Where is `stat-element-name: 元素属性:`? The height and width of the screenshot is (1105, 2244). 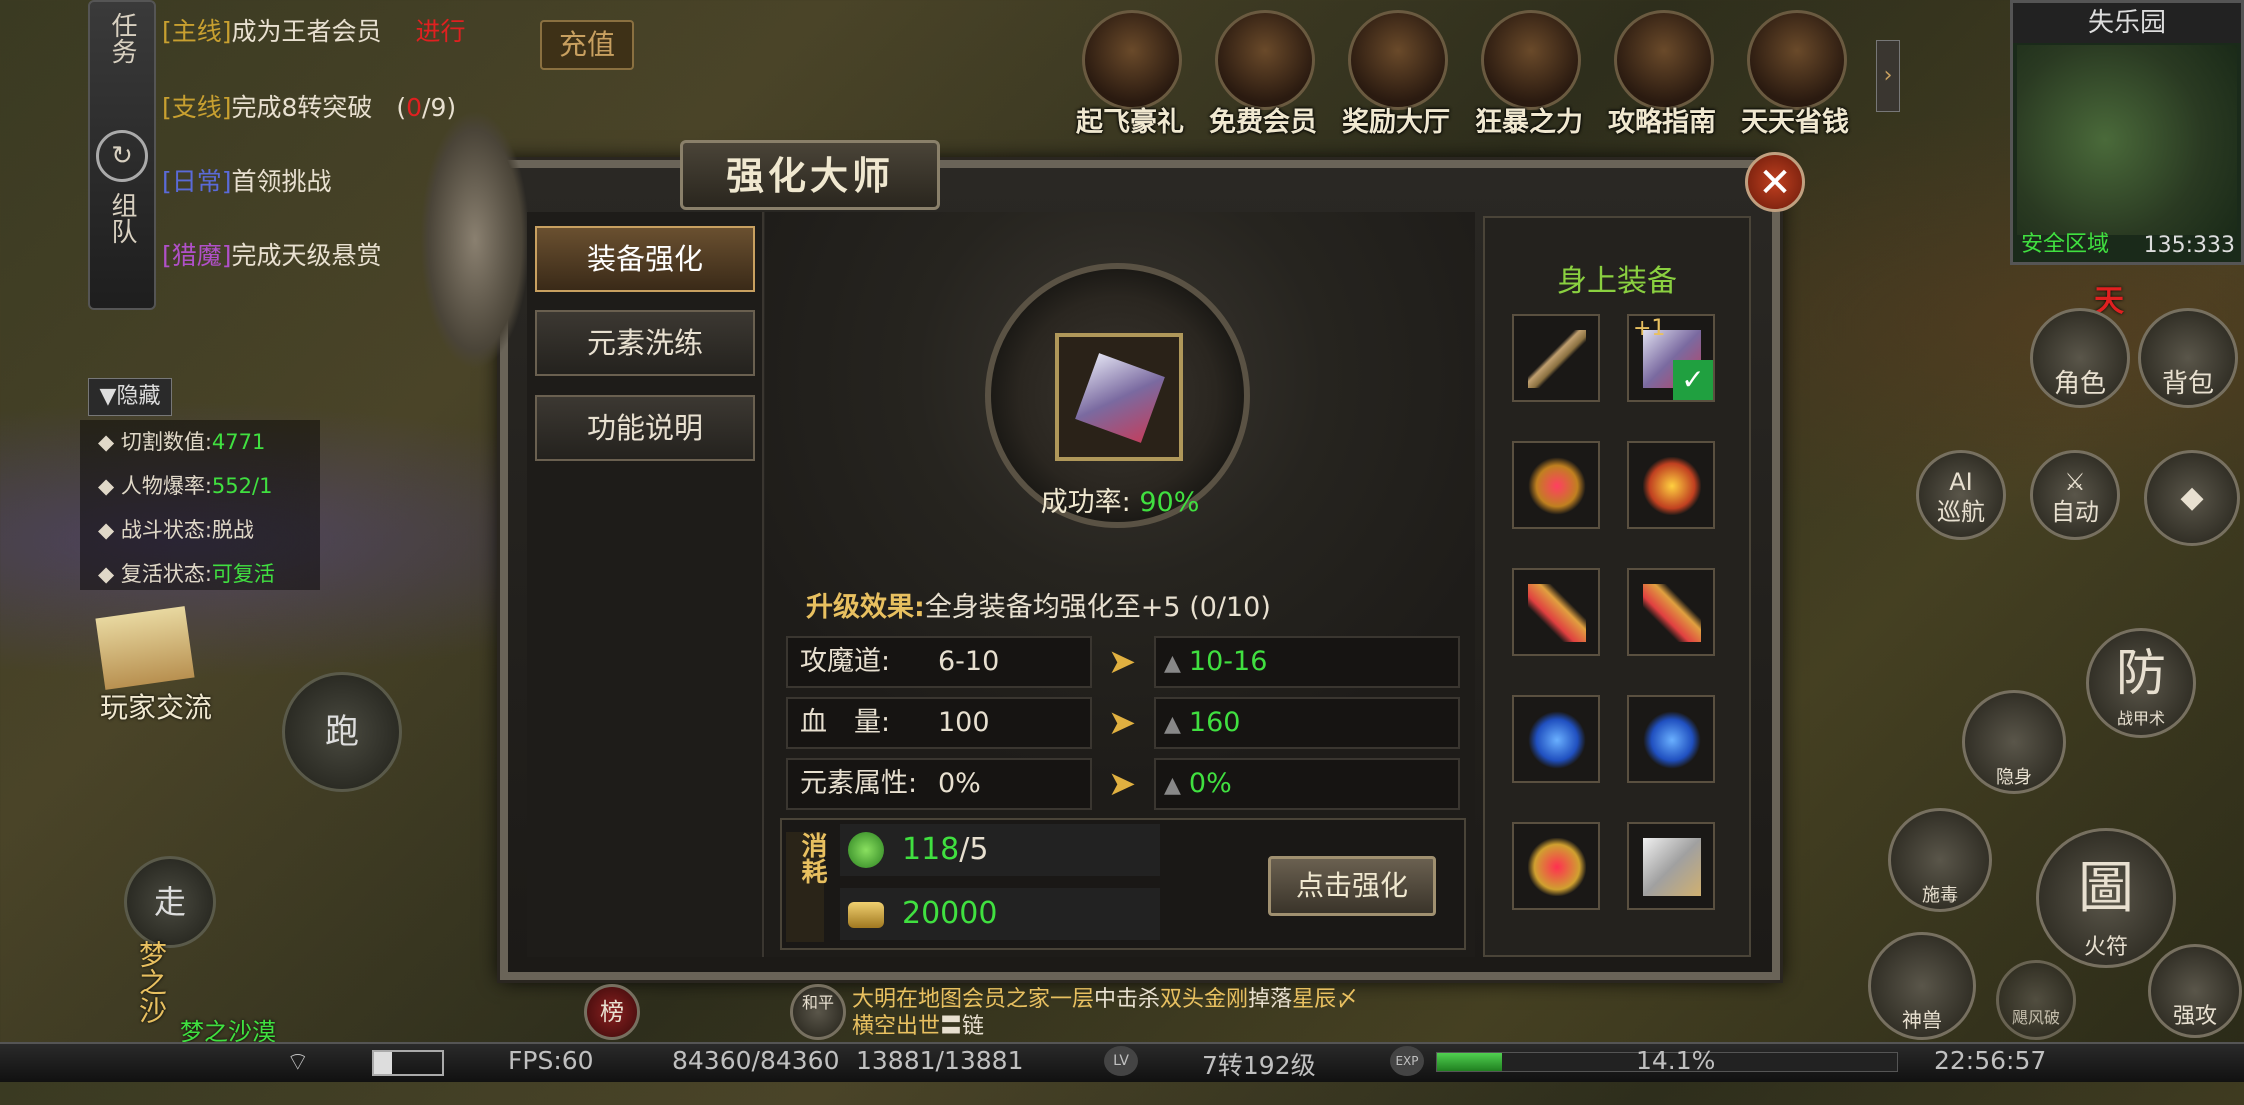 stat-element-name: 元素属性: is located at coordinates (859, 783).